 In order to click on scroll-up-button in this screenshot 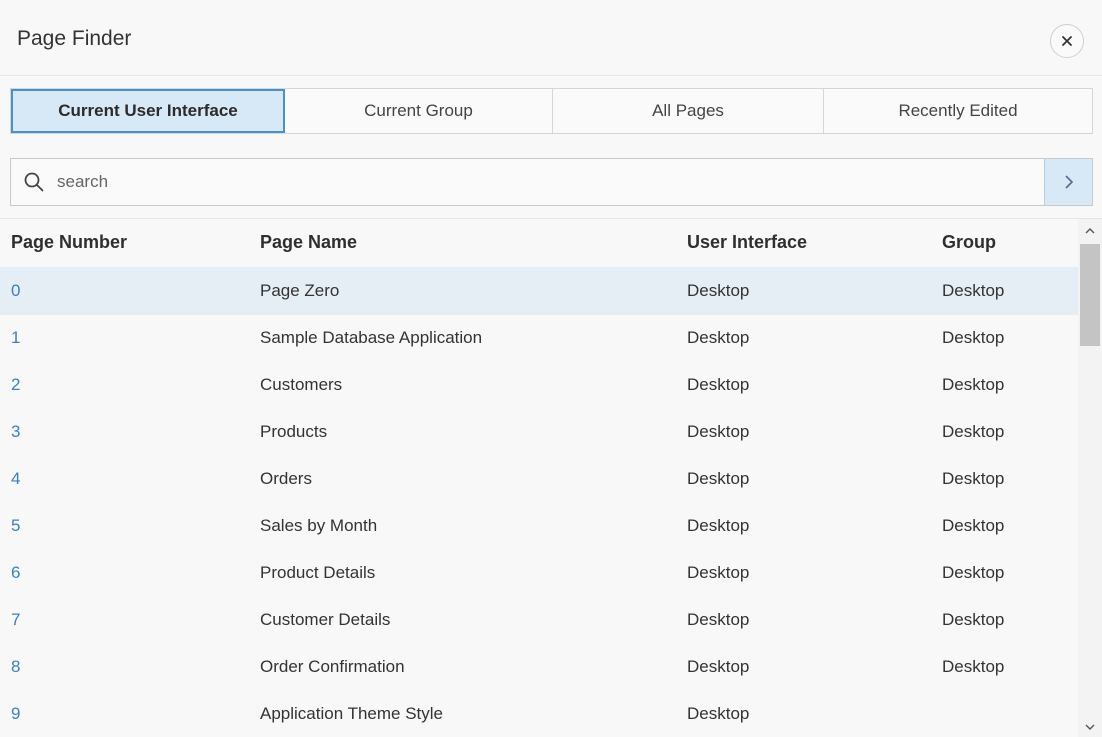, I will do `click(1090, 230)`.